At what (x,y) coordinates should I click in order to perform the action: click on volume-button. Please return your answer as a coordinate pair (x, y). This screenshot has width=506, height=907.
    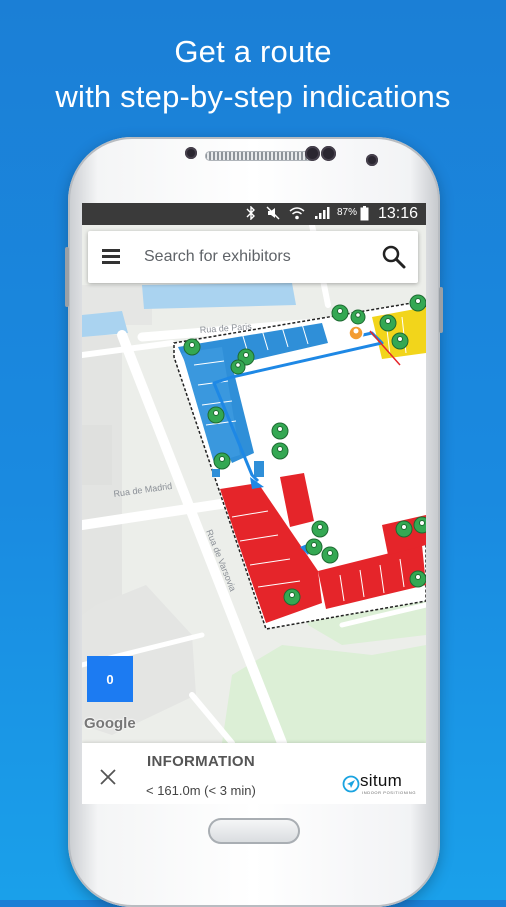
    Looking at the image, I should click on (67, 277).